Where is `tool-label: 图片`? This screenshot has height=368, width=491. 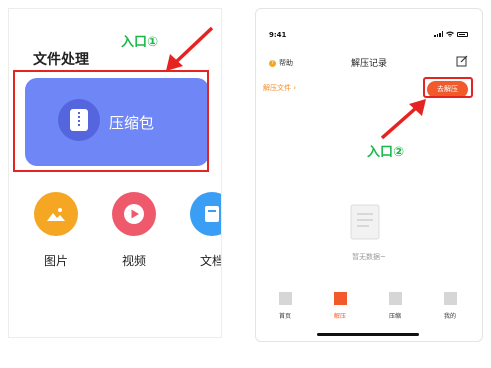
tool-label: 图片 is located at coordinates (55, 261).